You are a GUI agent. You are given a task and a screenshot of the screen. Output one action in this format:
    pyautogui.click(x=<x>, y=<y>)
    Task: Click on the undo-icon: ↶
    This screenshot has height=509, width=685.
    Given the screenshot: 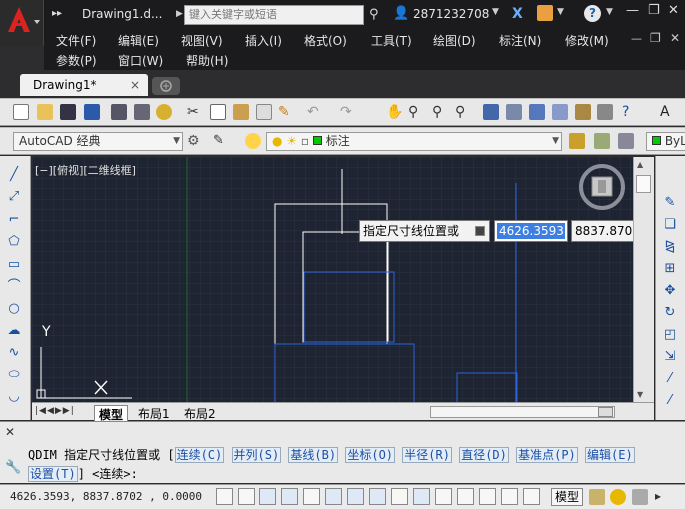 What is the action you would take?
    pyautogui.click(x=315, y=112)
    